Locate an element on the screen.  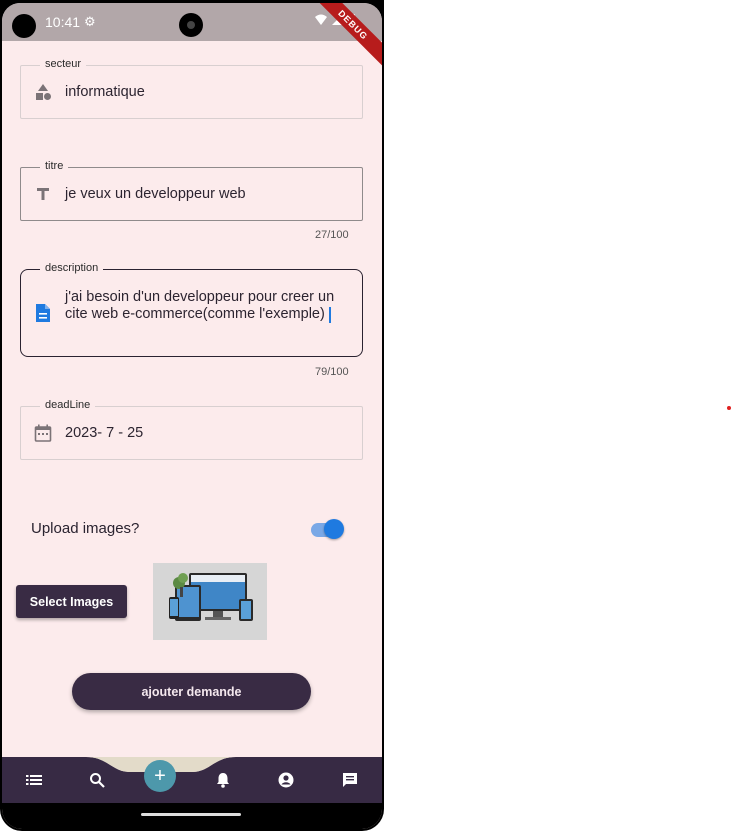
category-icon is located at coordinates (43, 92).